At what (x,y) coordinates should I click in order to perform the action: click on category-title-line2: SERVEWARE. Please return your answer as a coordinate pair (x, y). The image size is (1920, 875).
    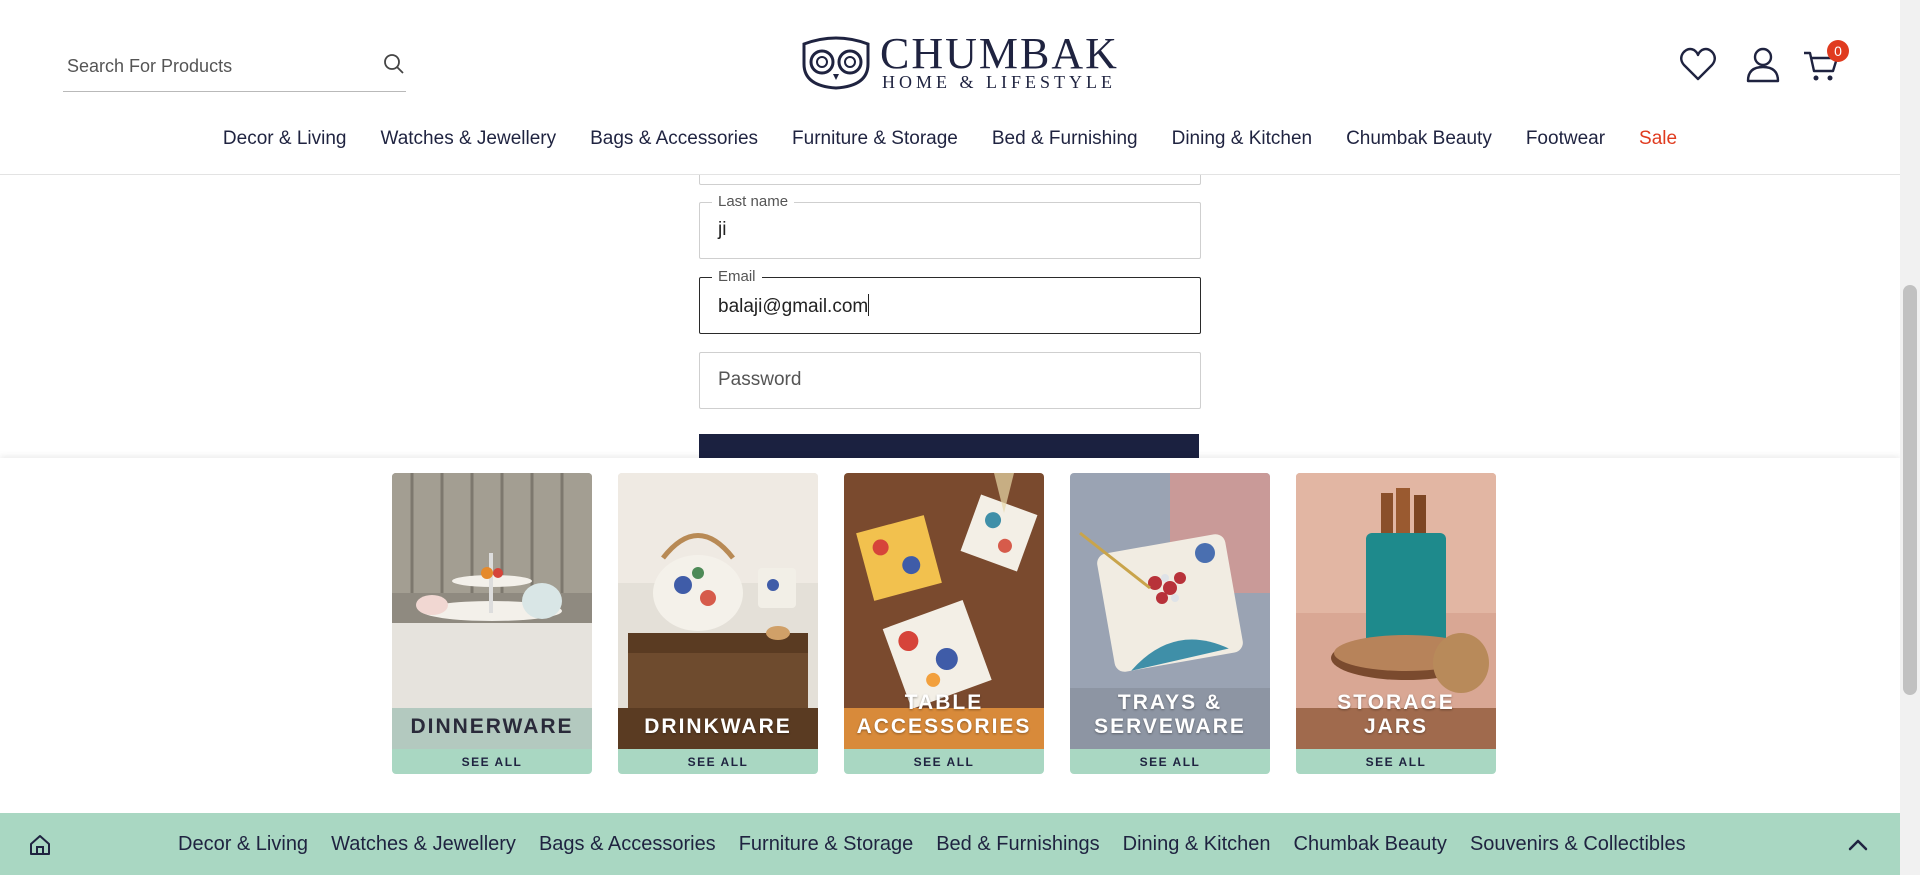
    Looking at the image, I should click on (1170, 726).